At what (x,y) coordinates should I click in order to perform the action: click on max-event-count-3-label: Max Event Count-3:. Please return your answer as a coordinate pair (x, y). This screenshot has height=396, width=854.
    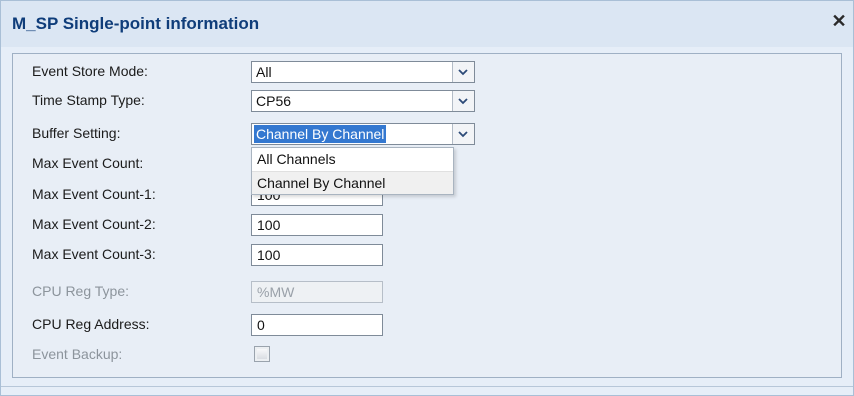
    Looking at the image, I should click on (94, 254).